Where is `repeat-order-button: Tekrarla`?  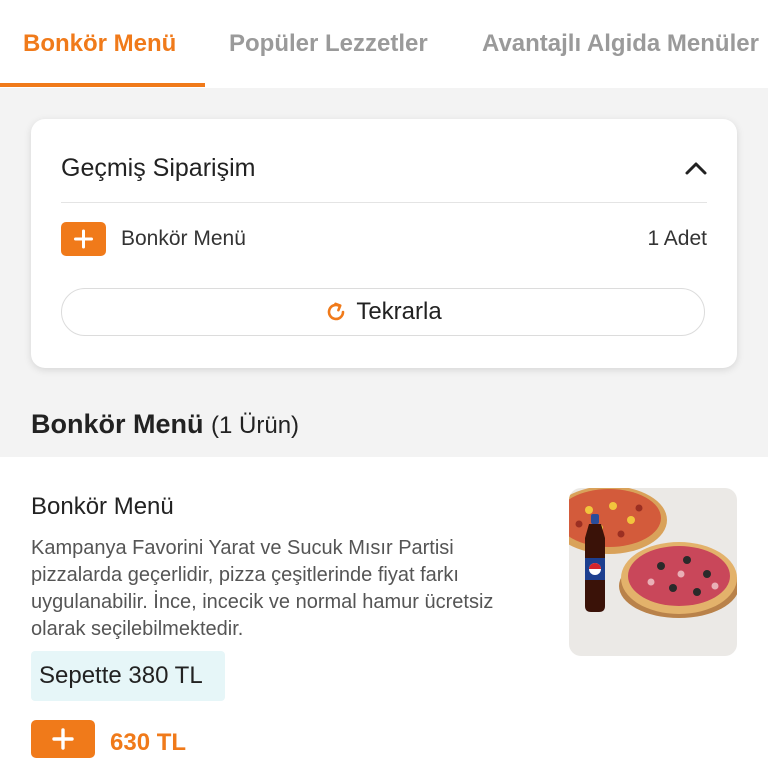 repeat-order-button: Tekrarla is located at coordinates (383, 312).